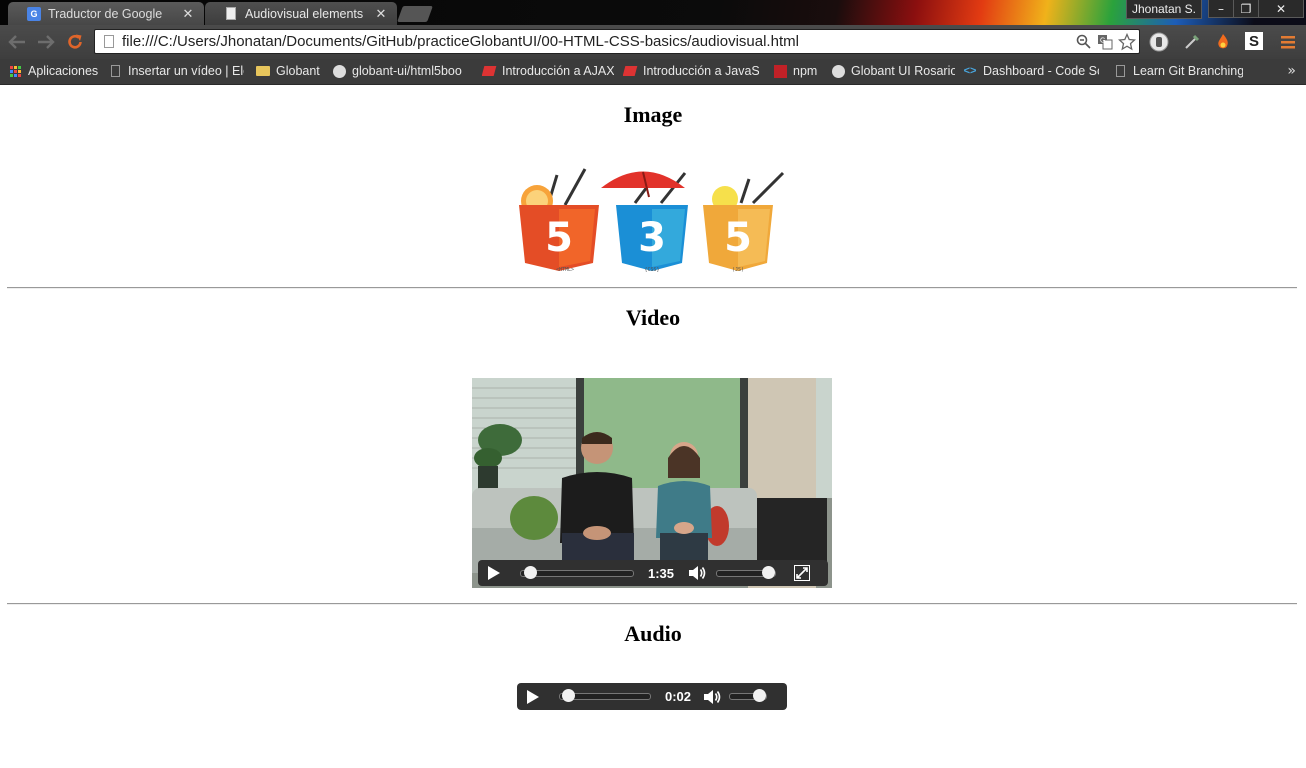  Describe the element at coordinates (769, 572) in the screenshot. I see `video-volume-handle` at that location.